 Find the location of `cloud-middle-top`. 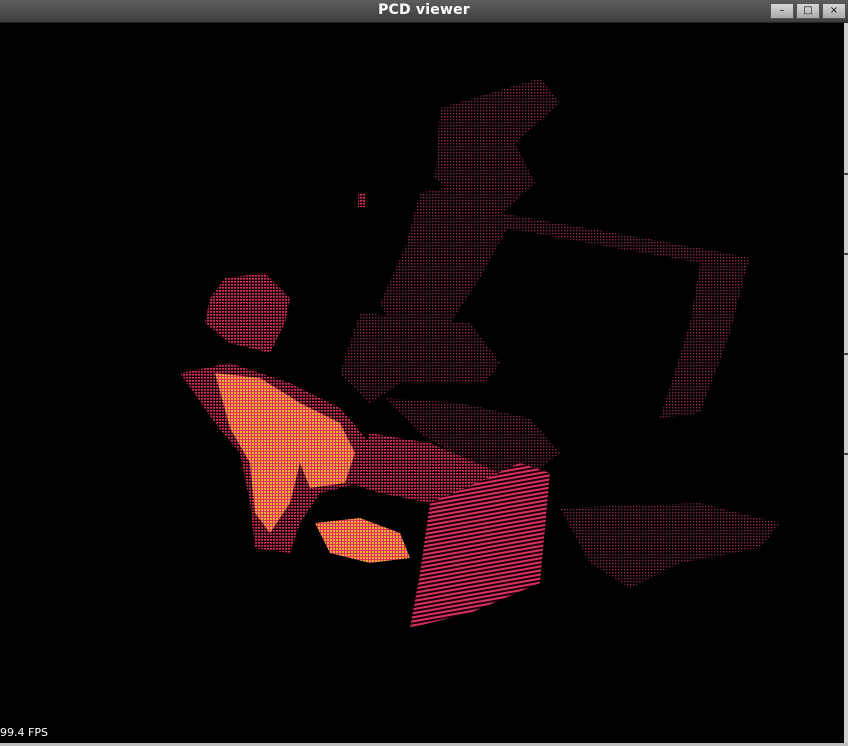

cloud-middle-top is located at coordinates (420, 358).